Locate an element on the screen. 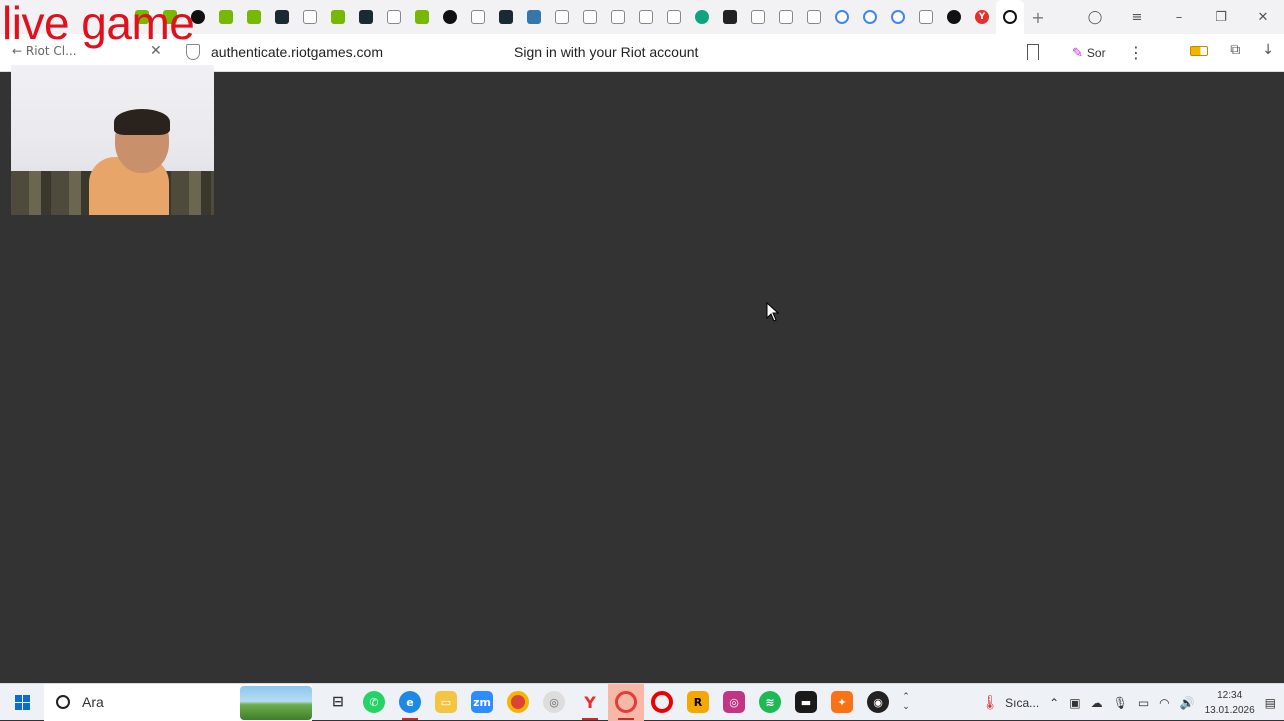 This screenshot has height=721, width=1284. toolbar-right: ⧉ ↓ is located at coordinates (1232, 50).